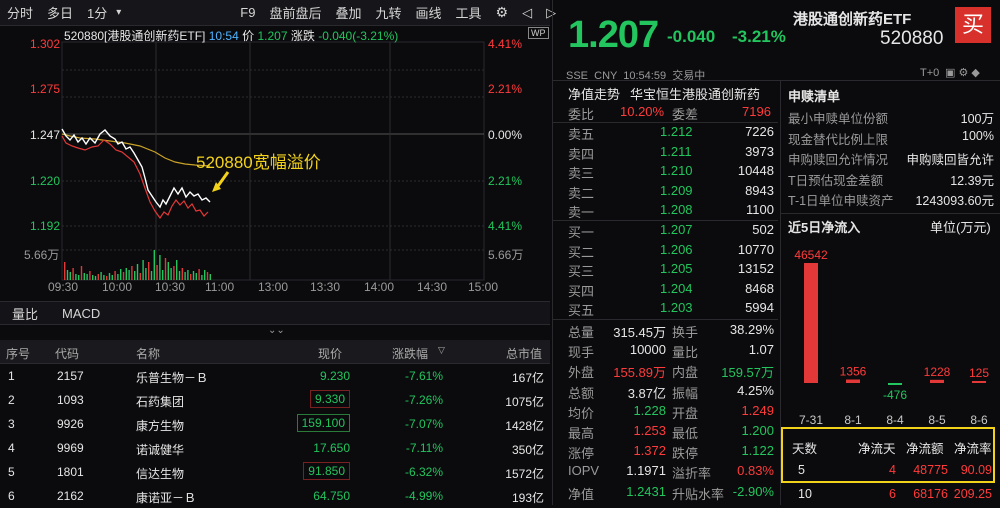 The height and width of the screenshot is (508, 1000). Describe the element at coordinates (273, 287) in the screenshot. I see `x-tick: 13:00` at that location.